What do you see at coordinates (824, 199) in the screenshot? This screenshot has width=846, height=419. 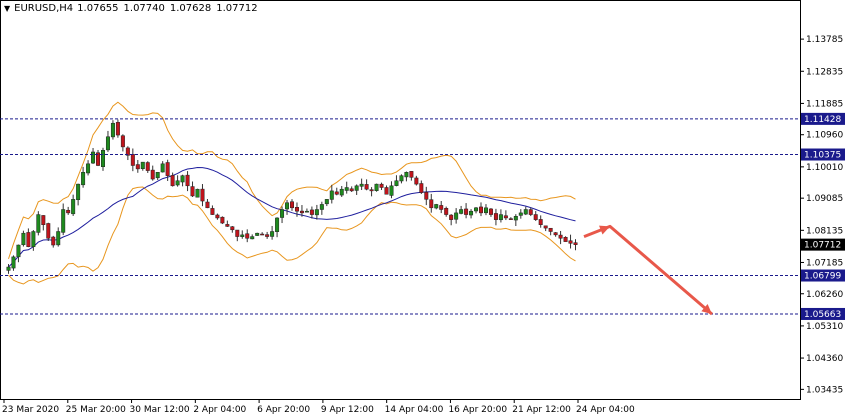 I see `y-tick-label: 1.09085` at bounding box center [824, 199].